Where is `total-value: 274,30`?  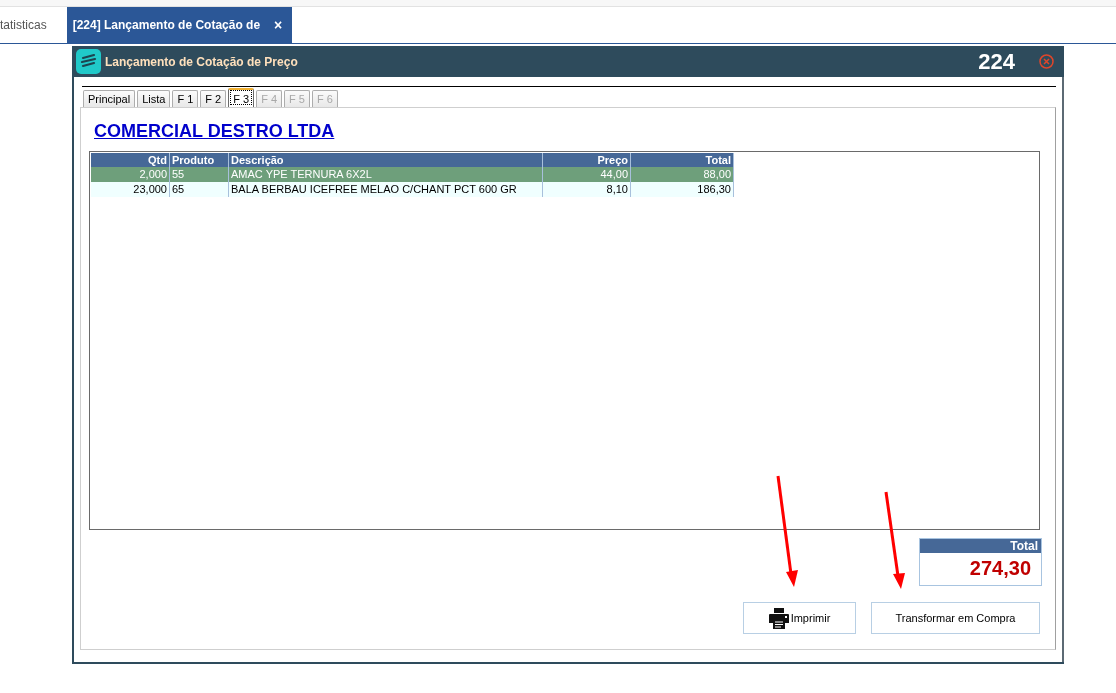 total-value: 274,30 is located at coordinates (1000, 568).